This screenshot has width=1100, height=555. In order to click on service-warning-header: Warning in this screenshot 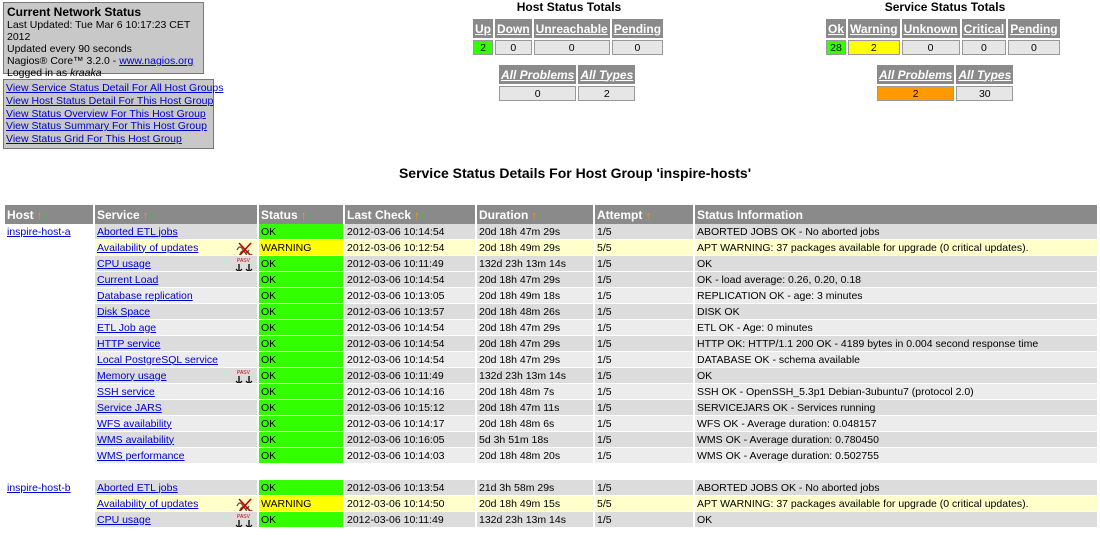, I will do `click(874, 28)`.